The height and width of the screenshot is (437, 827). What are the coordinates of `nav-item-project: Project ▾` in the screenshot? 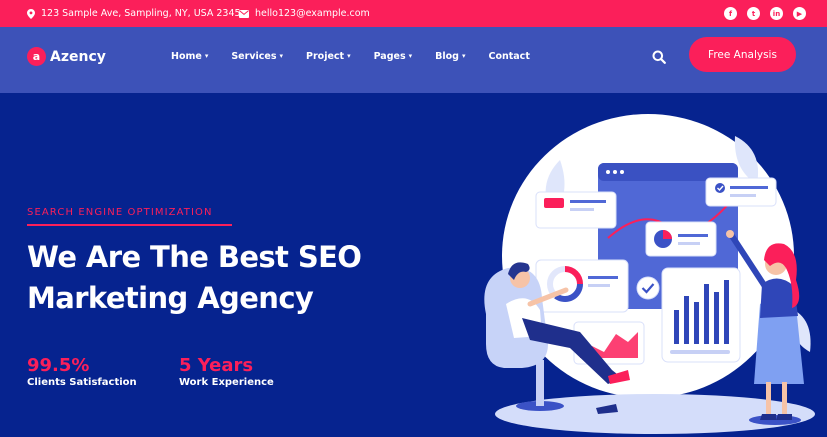 It's located at (328, 56).